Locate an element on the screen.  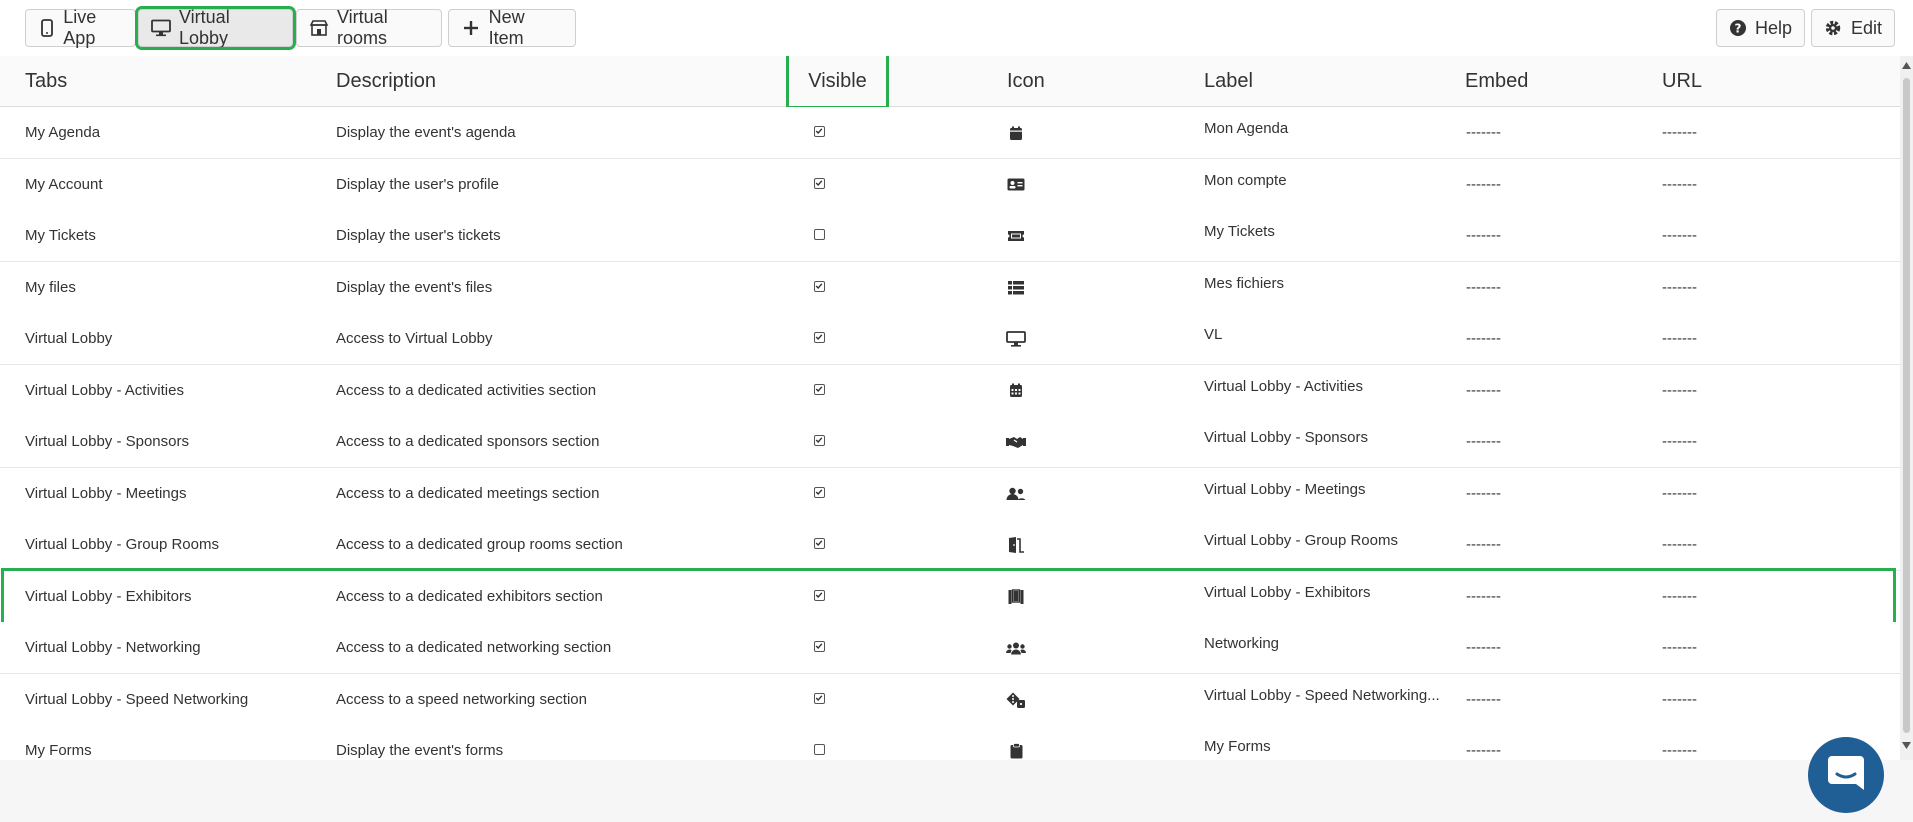
edit-button: Edit is located at coordinates (1853, 28).